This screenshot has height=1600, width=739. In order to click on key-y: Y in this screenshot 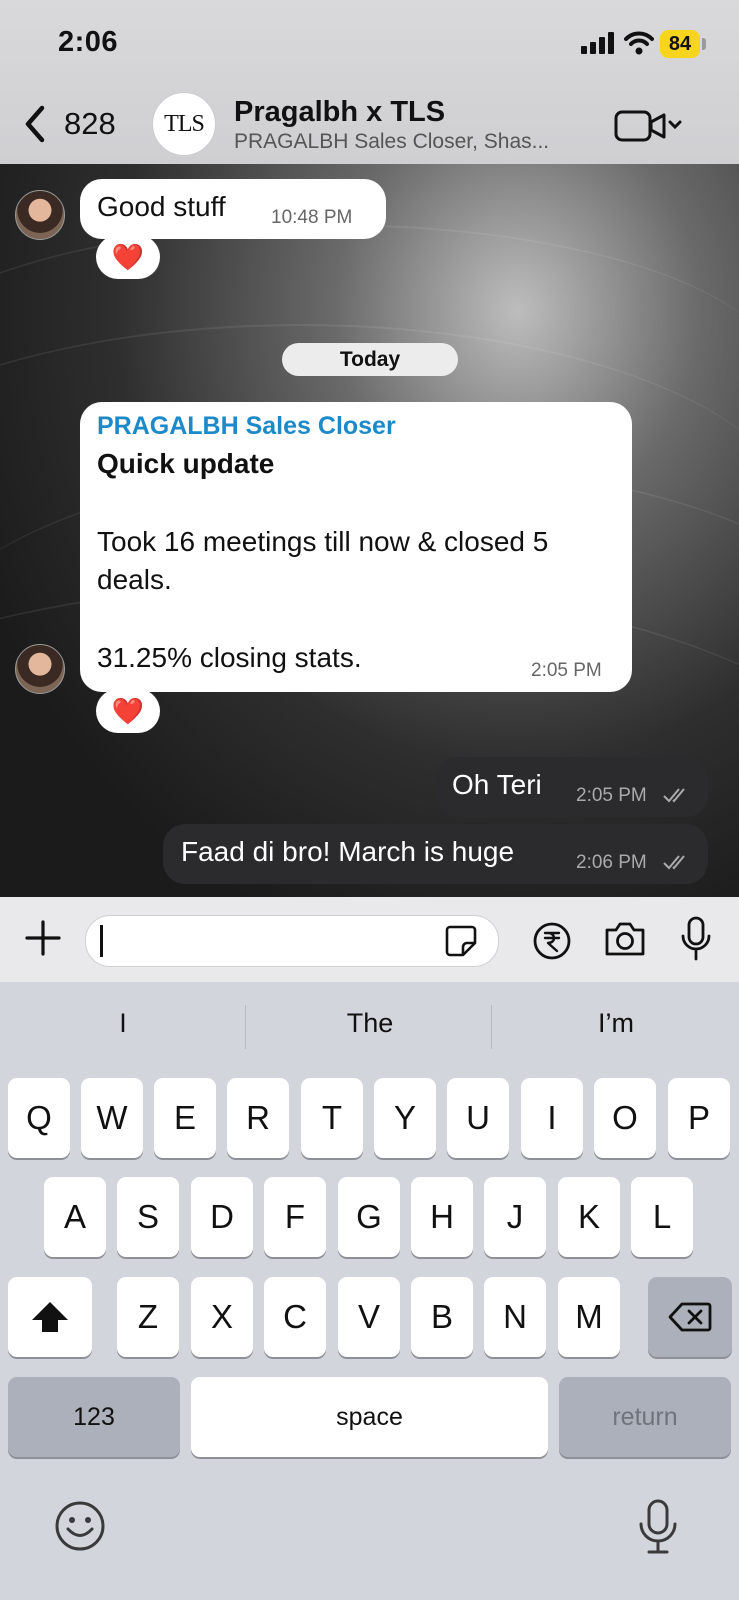, I will do `click(405, 1118)`.